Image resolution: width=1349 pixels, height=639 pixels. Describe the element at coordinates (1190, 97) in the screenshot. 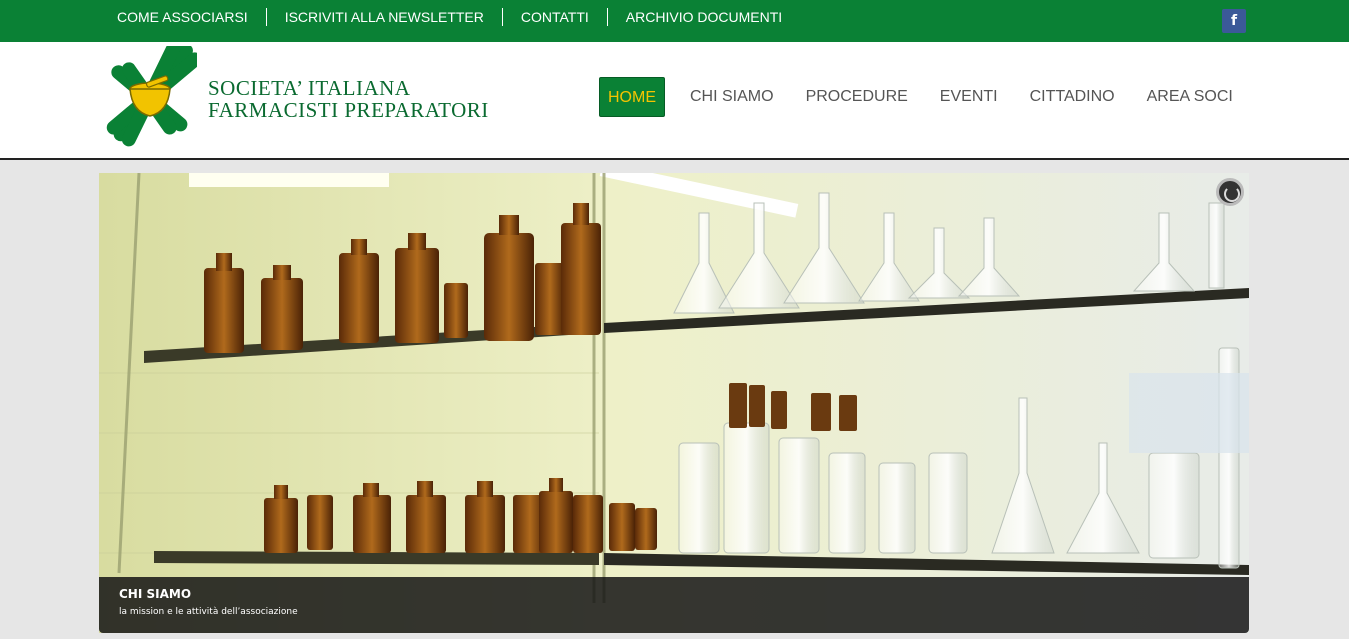

I see `nav-area-soci: AREA SOCI` at that location.